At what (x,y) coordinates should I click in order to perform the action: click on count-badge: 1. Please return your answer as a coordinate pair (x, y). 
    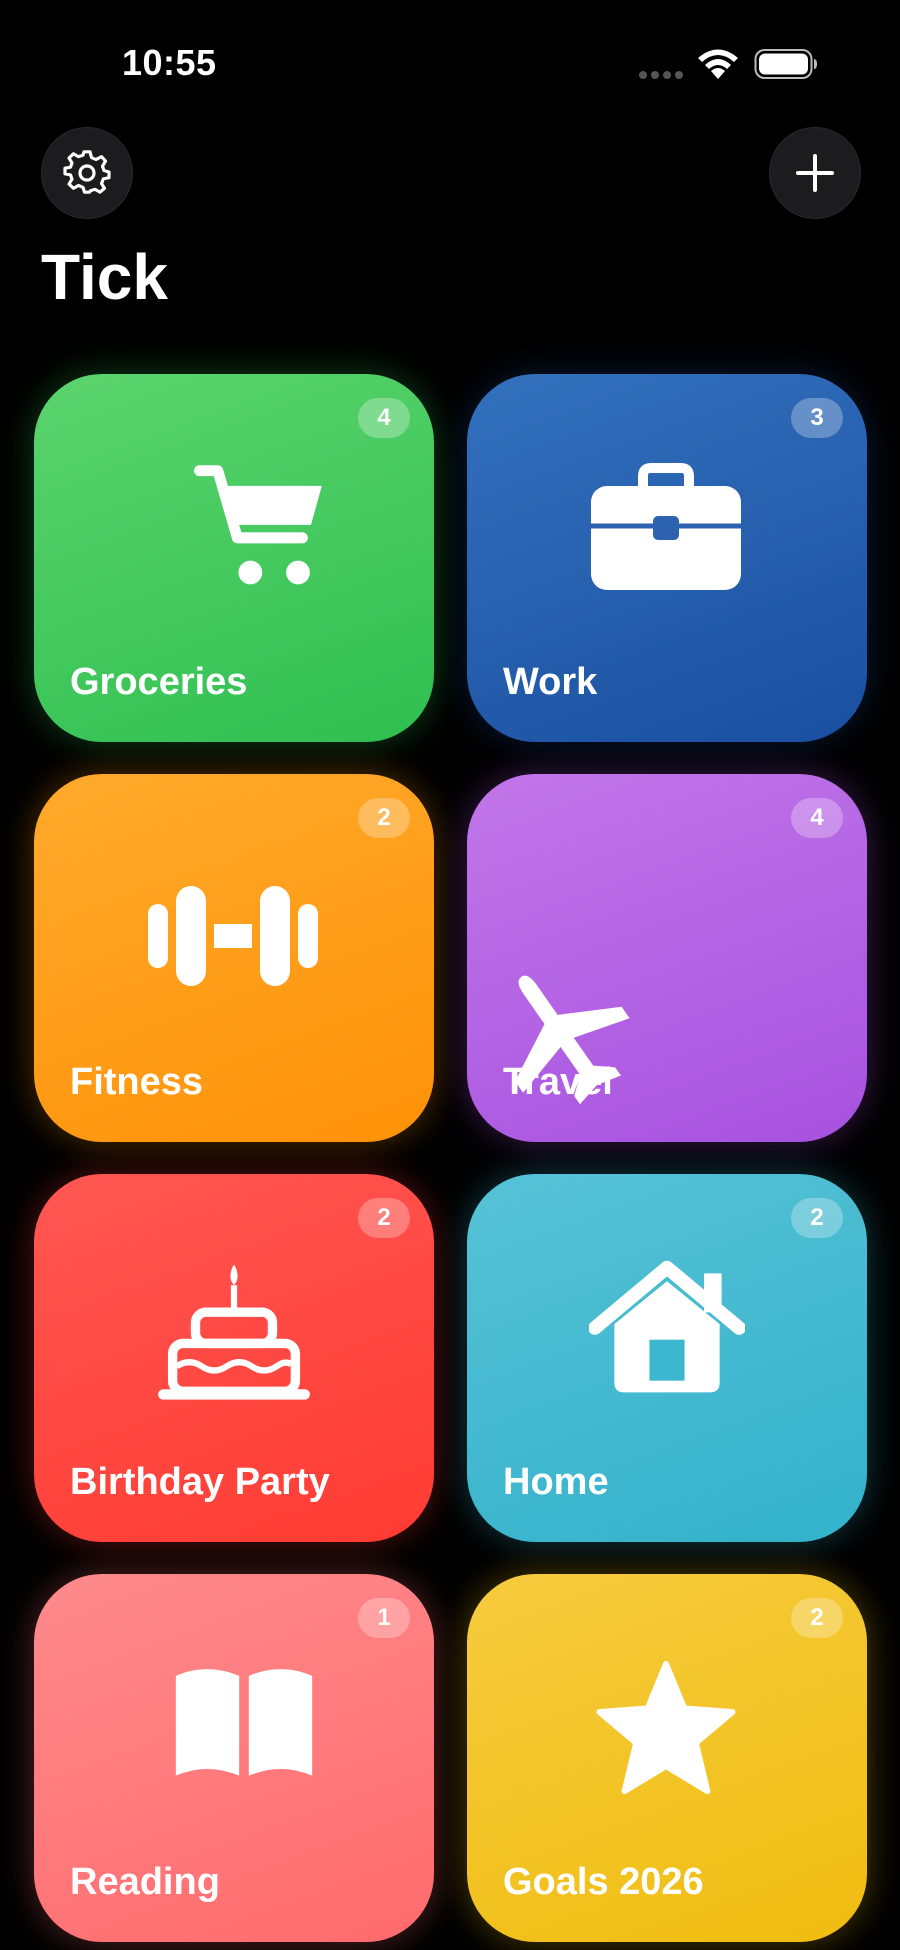
    Looking at the image, I should click on (384, 1618).